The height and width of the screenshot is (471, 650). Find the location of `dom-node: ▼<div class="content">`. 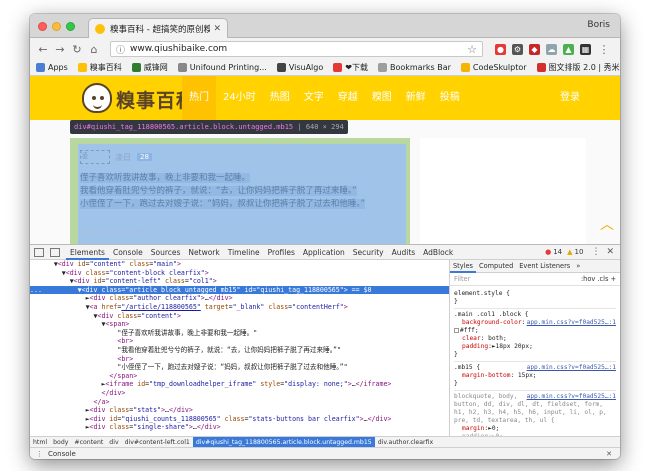

dom-node: ▼<div class="content"> is located at coordinates (239, 316).